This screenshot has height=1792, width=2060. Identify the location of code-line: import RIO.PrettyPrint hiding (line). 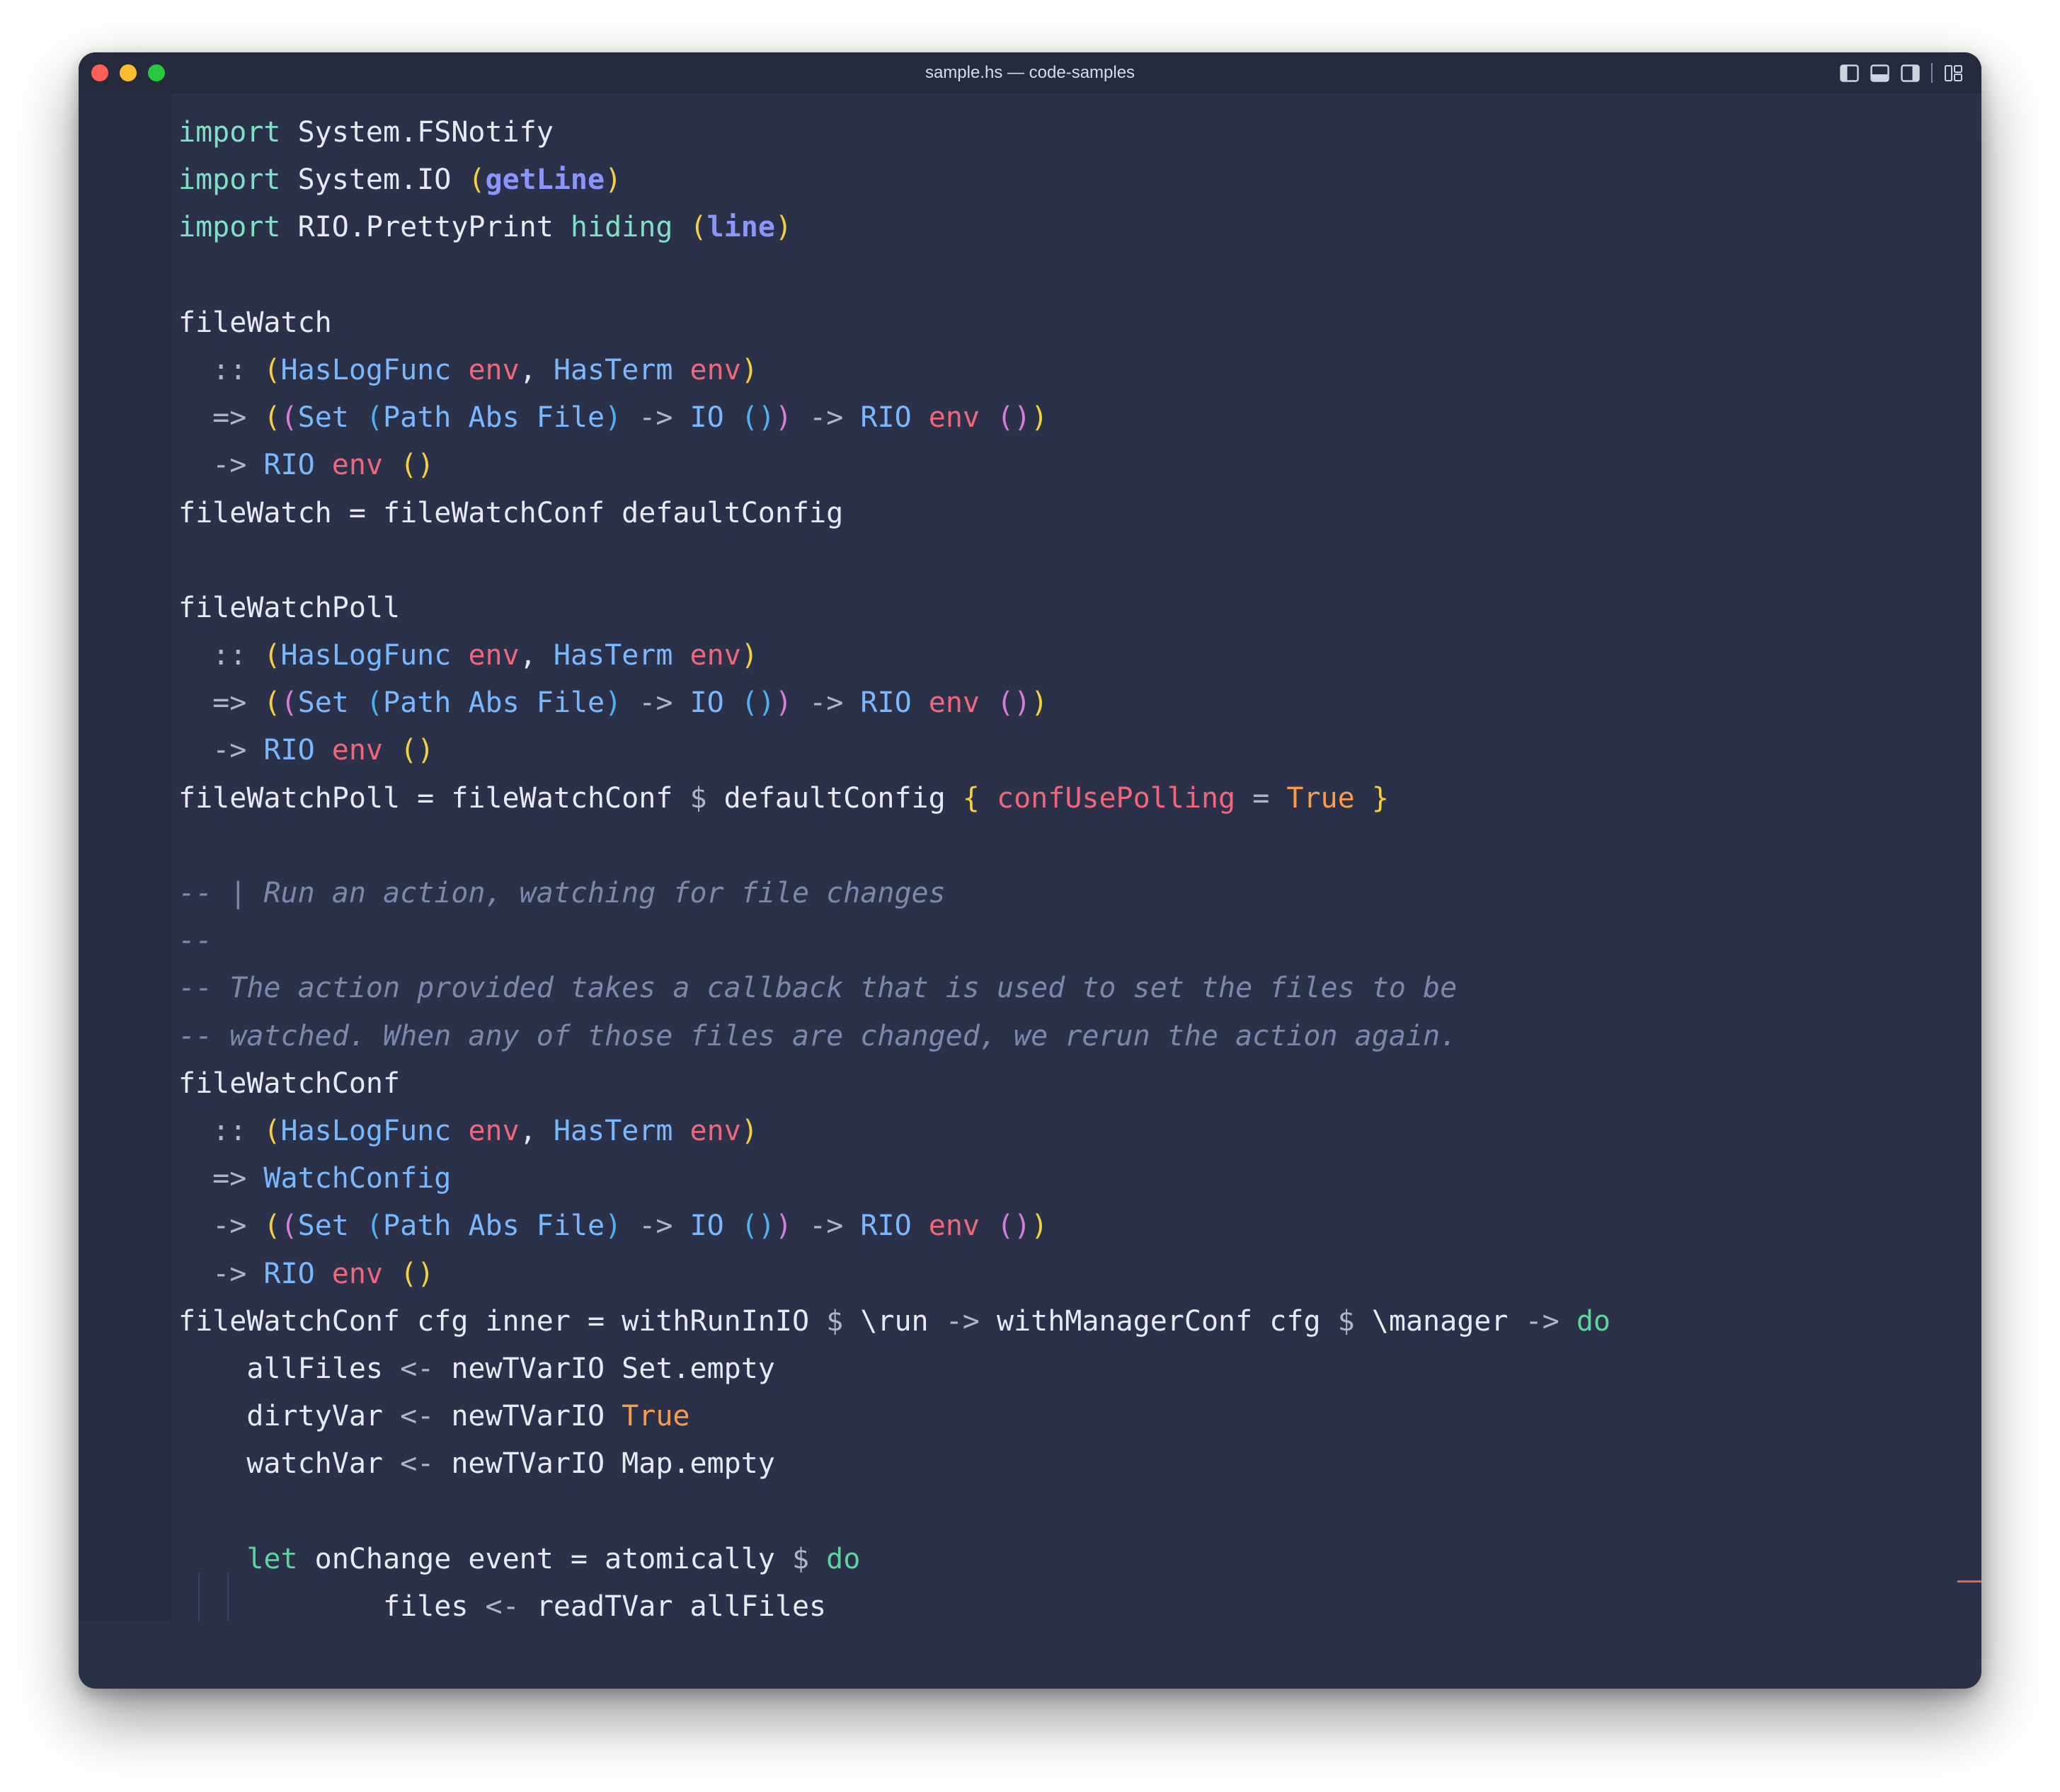
(1079, 227).